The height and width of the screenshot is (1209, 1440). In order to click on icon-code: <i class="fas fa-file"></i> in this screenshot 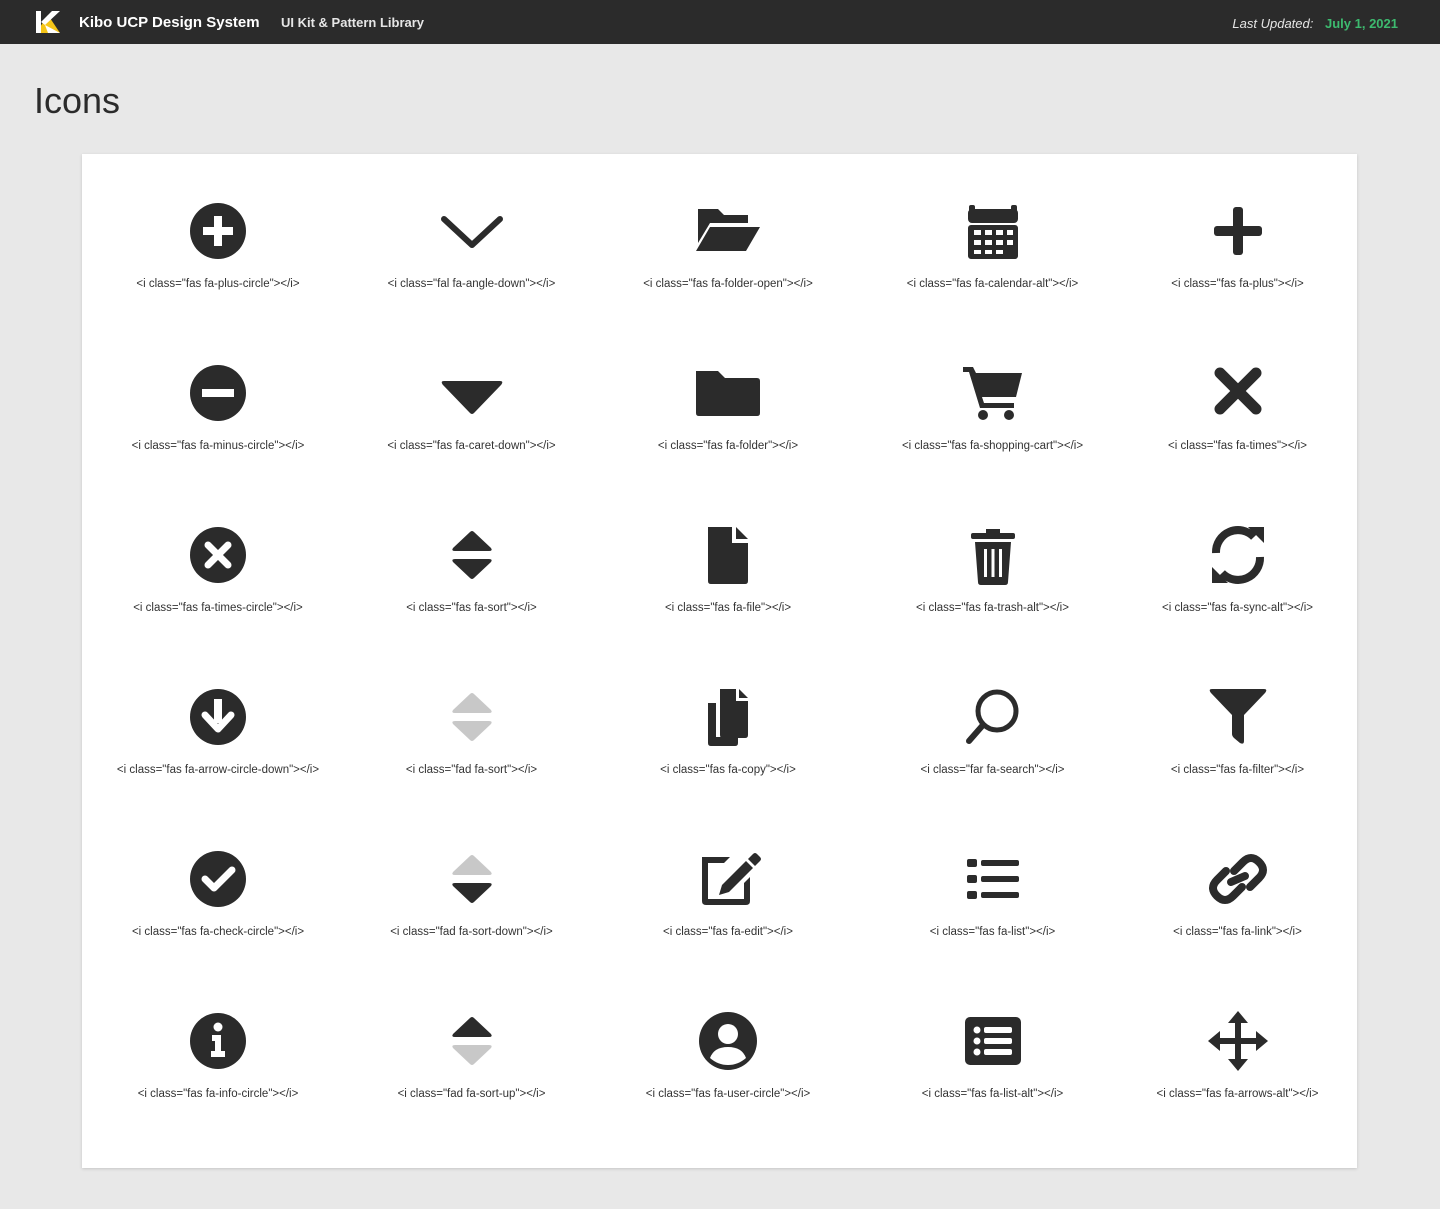, I will do `click(728, 608)`.